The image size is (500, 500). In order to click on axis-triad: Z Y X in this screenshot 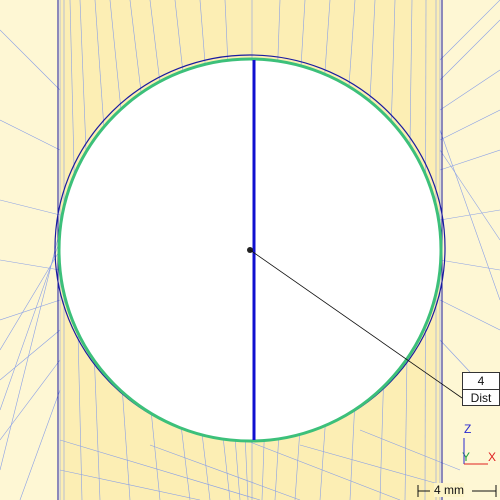, I will do `click(479, 444)`.